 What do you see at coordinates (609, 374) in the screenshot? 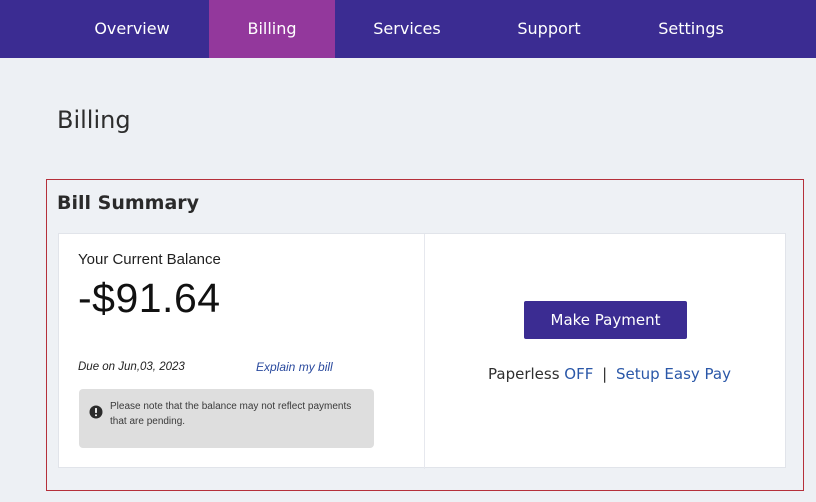
I see `paperless-row: Paperless OFF | Setup Easy Pay` at bounding box center [609, 374].